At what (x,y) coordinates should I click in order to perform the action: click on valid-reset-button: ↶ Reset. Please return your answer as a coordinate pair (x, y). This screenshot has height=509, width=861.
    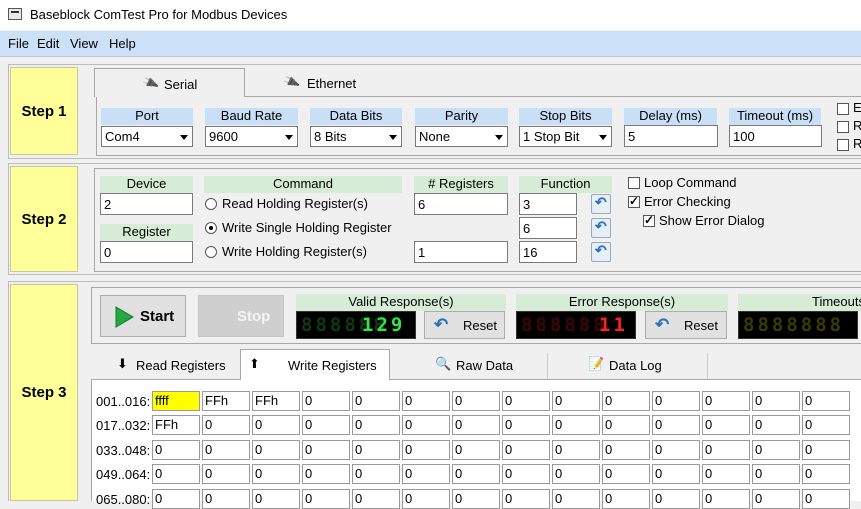
    Looking at the image, I should click on (464, 325).